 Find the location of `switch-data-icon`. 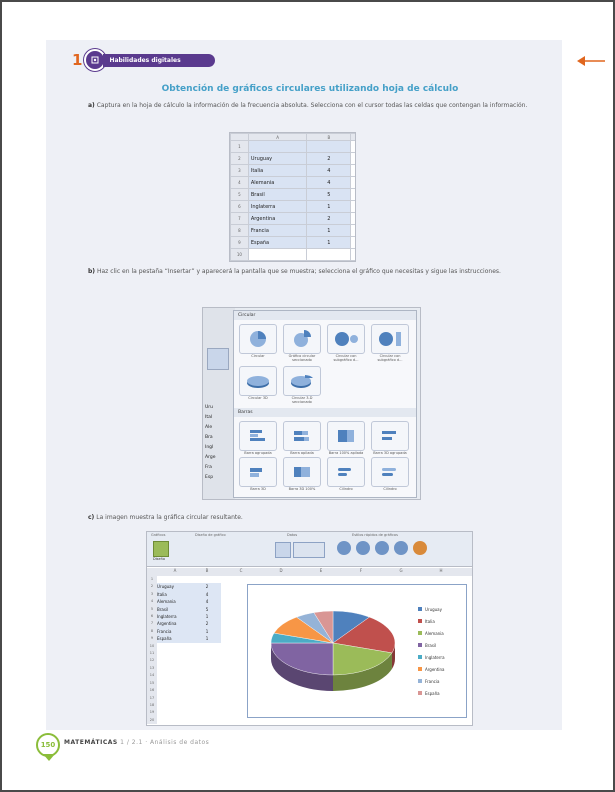

switch-data-icon is located at coordinates (283, 550).